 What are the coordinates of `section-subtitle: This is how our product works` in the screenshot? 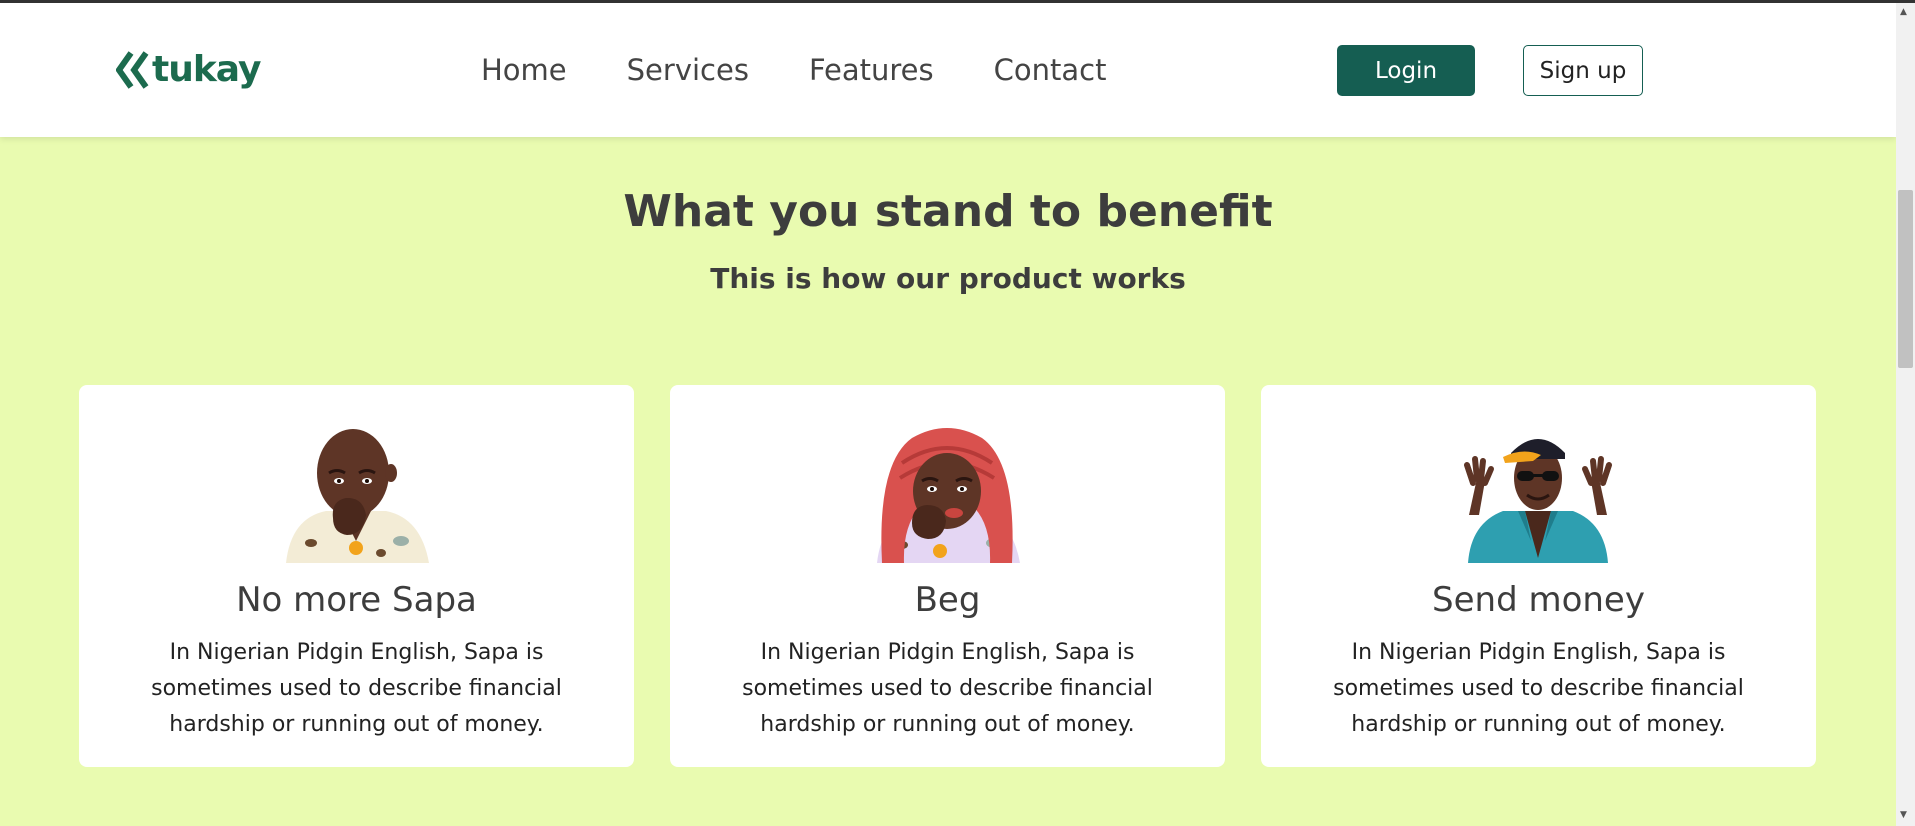 It's located at (948, 278).